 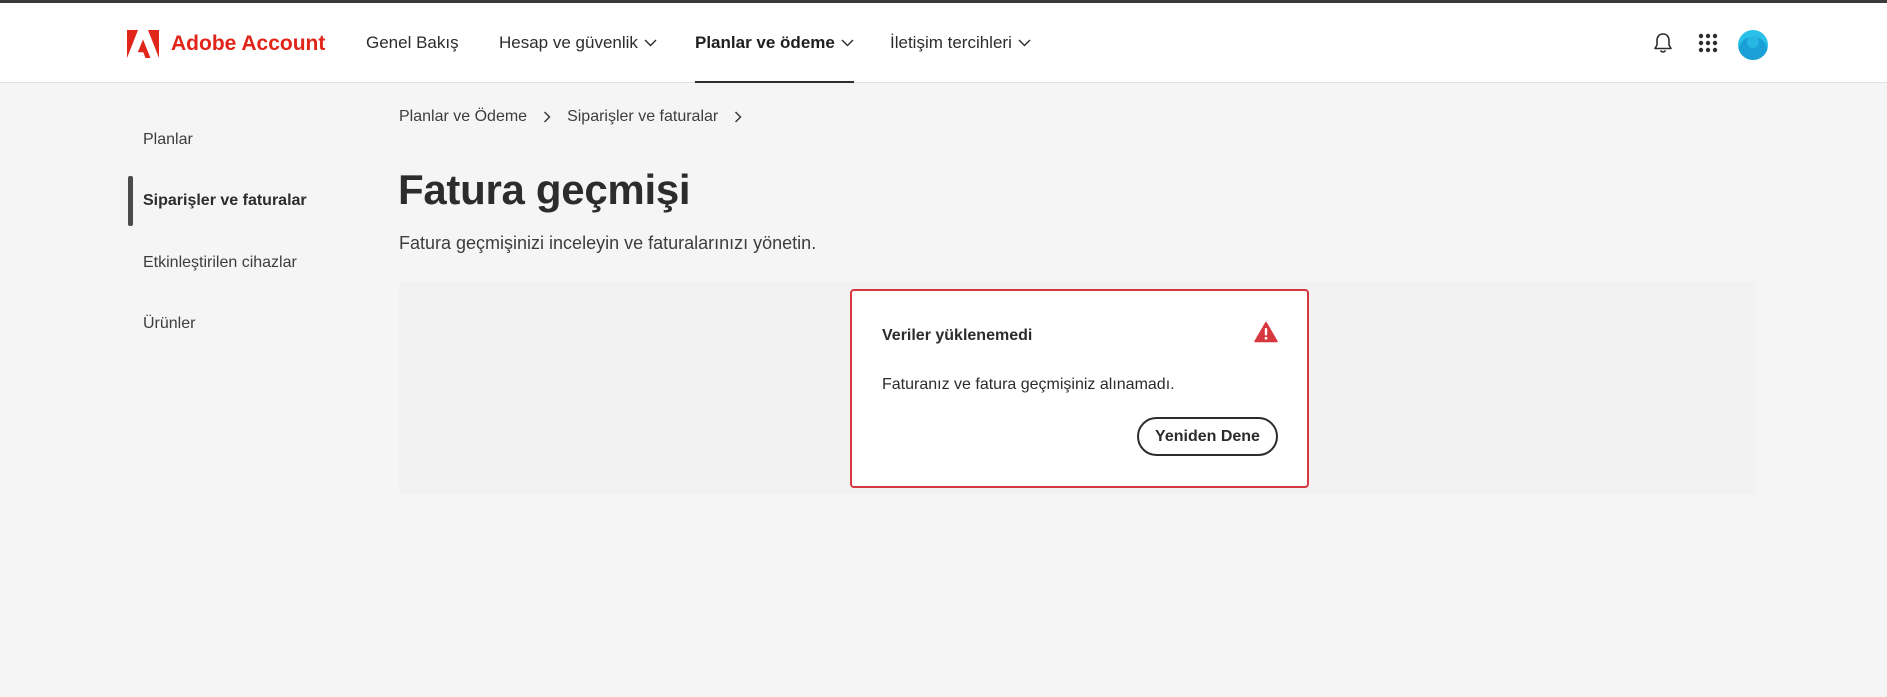 I want to click on warning-icon, so click(x=1266, y=332).